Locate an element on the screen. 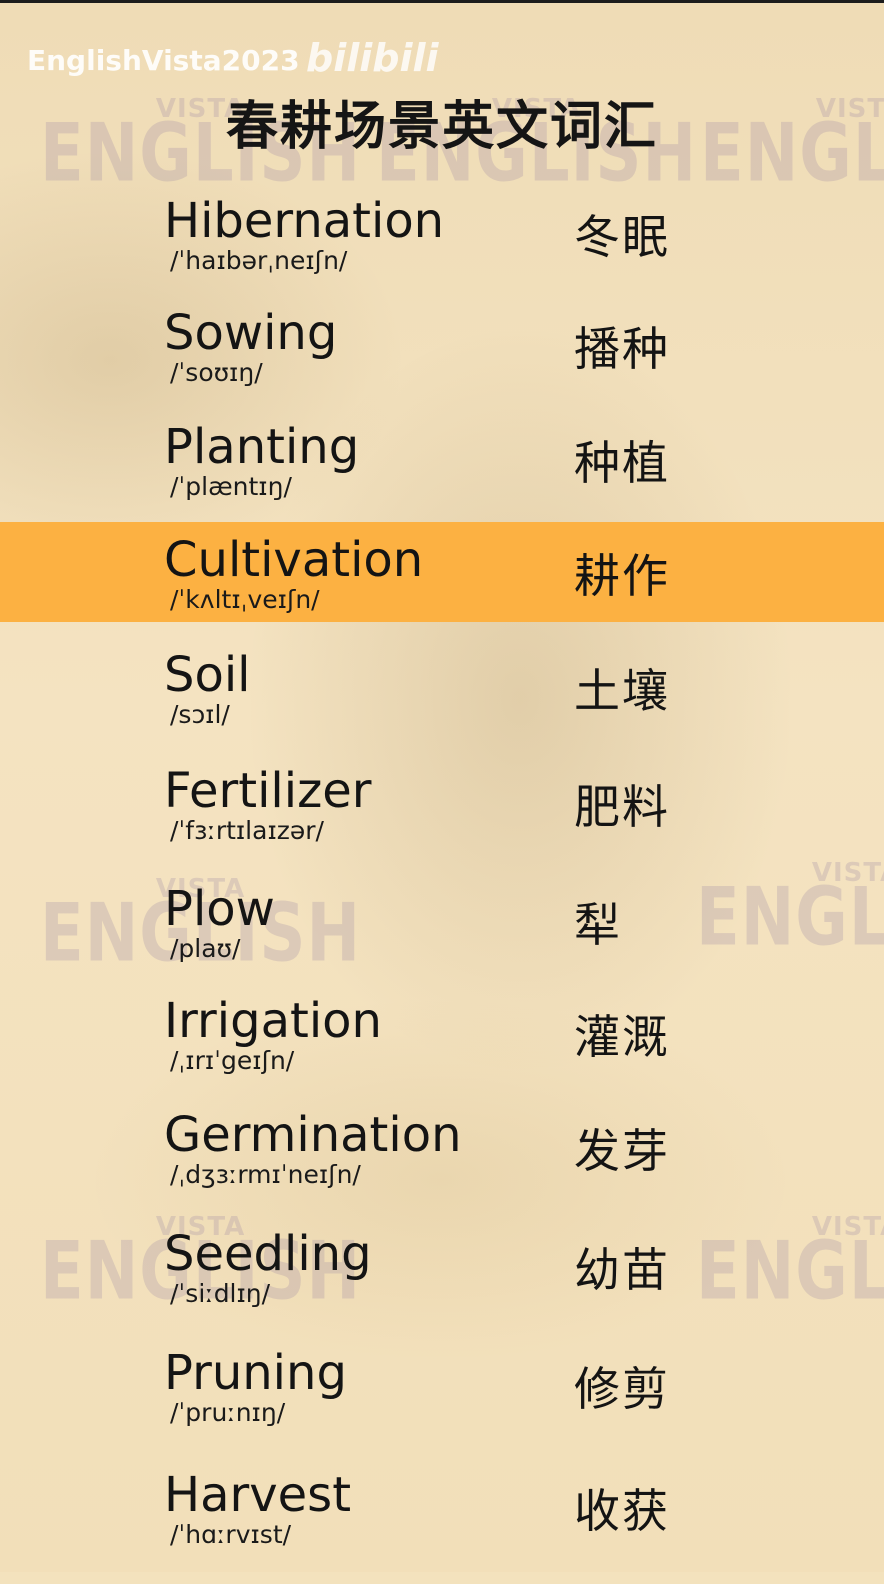 The height and width of the screenshot is (1584, 884). chinese-meaning: 修剪 is located at coordinates (622, 1389).